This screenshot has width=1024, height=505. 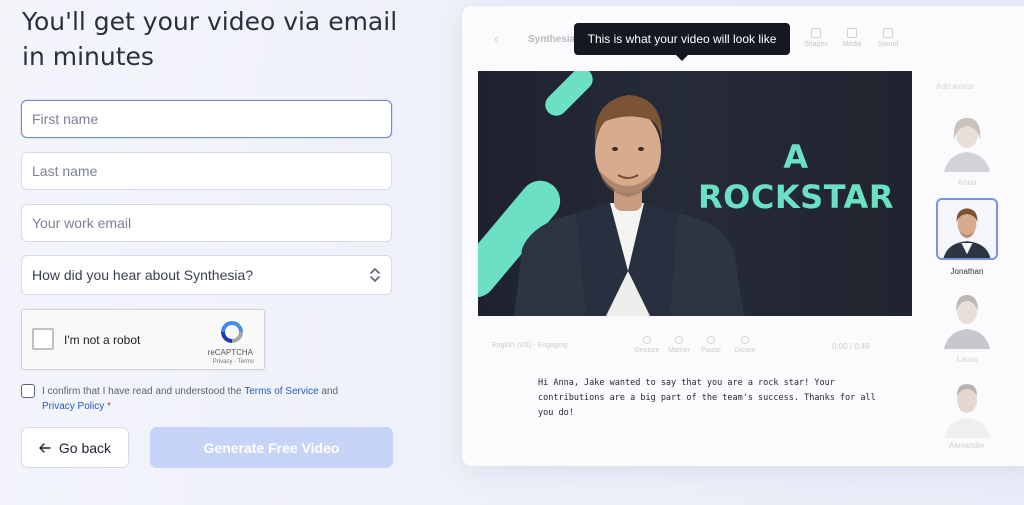 What do you see at coordinates (143, 275) in the screenshot?
I see `source-select-value: How did you hear about Synthesia?` at bounding box center [143, 275].